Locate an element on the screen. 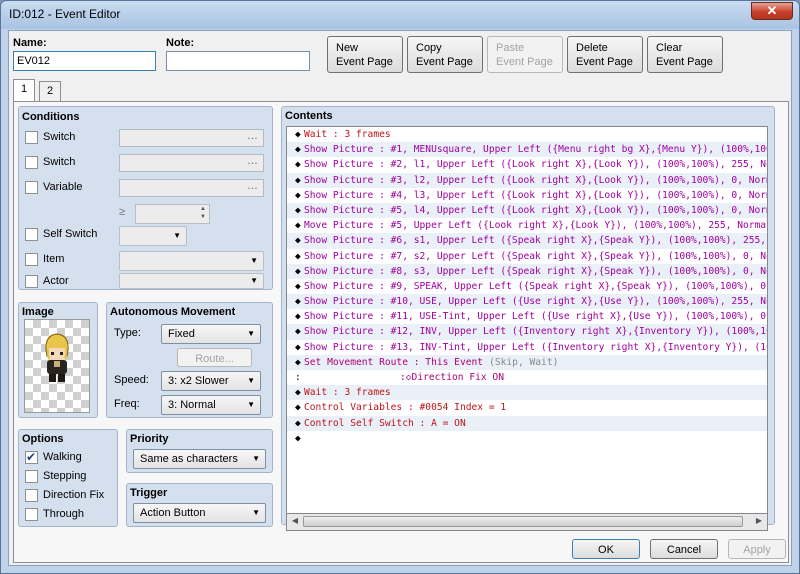 This screenshot has height=574, width=800. tab-page-1: 1 is located at coordinates (24, 90).